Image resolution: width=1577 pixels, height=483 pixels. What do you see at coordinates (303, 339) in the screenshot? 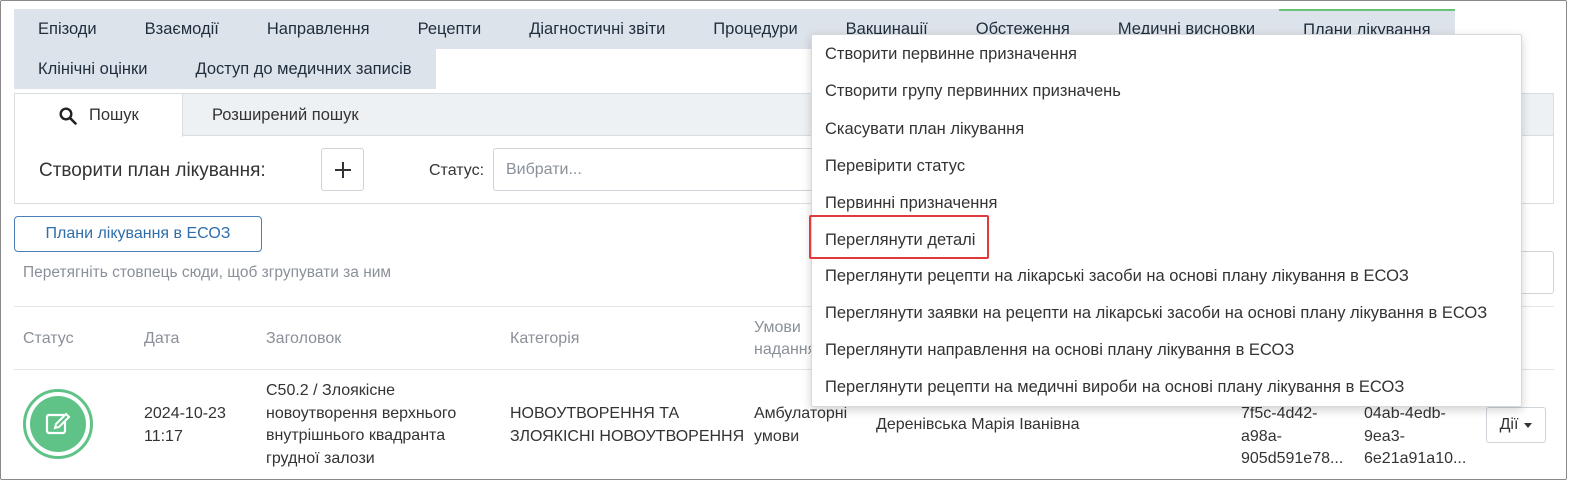
I see `column-header-title: Заголовок` at bounding box center [303, 339].